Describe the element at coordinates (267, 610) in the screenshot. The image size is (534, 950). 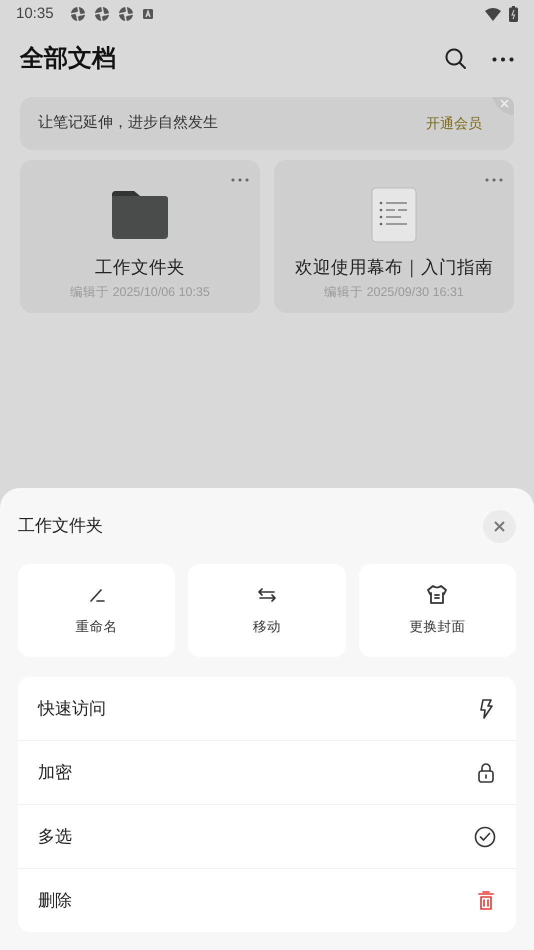
I see `action-tile: 移动` at that location.